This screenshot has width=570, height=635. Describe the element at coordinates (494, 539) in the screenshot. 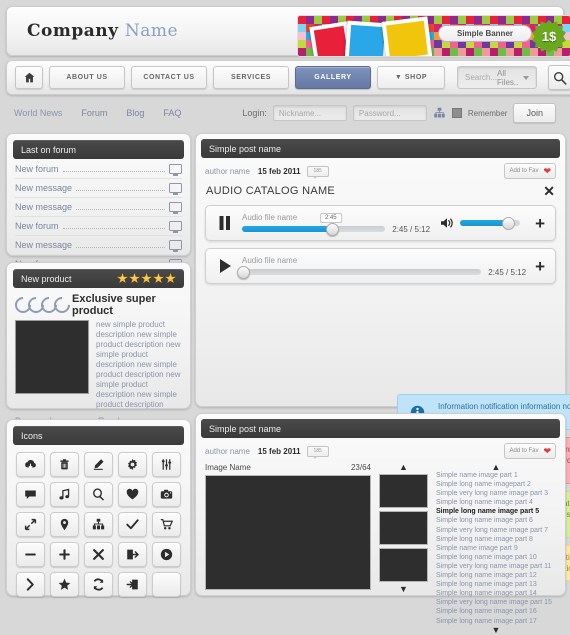

I see `gallery-list-item: Simple long name image part 8` at that location.